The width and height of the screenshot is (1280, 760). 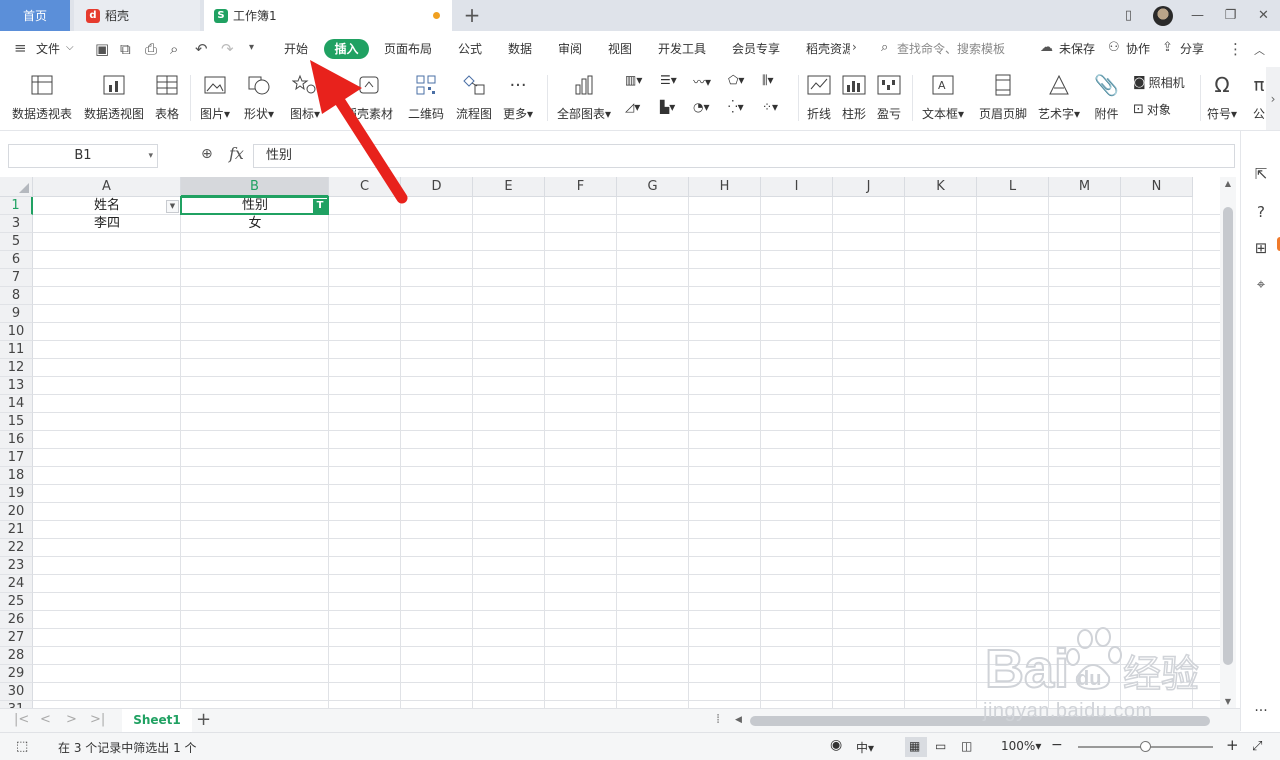 What do you see at coordinates (1257, 746) in the screenshot?
I see `fullscreen-icon: ⤢` at bounding box center [1257, 746].